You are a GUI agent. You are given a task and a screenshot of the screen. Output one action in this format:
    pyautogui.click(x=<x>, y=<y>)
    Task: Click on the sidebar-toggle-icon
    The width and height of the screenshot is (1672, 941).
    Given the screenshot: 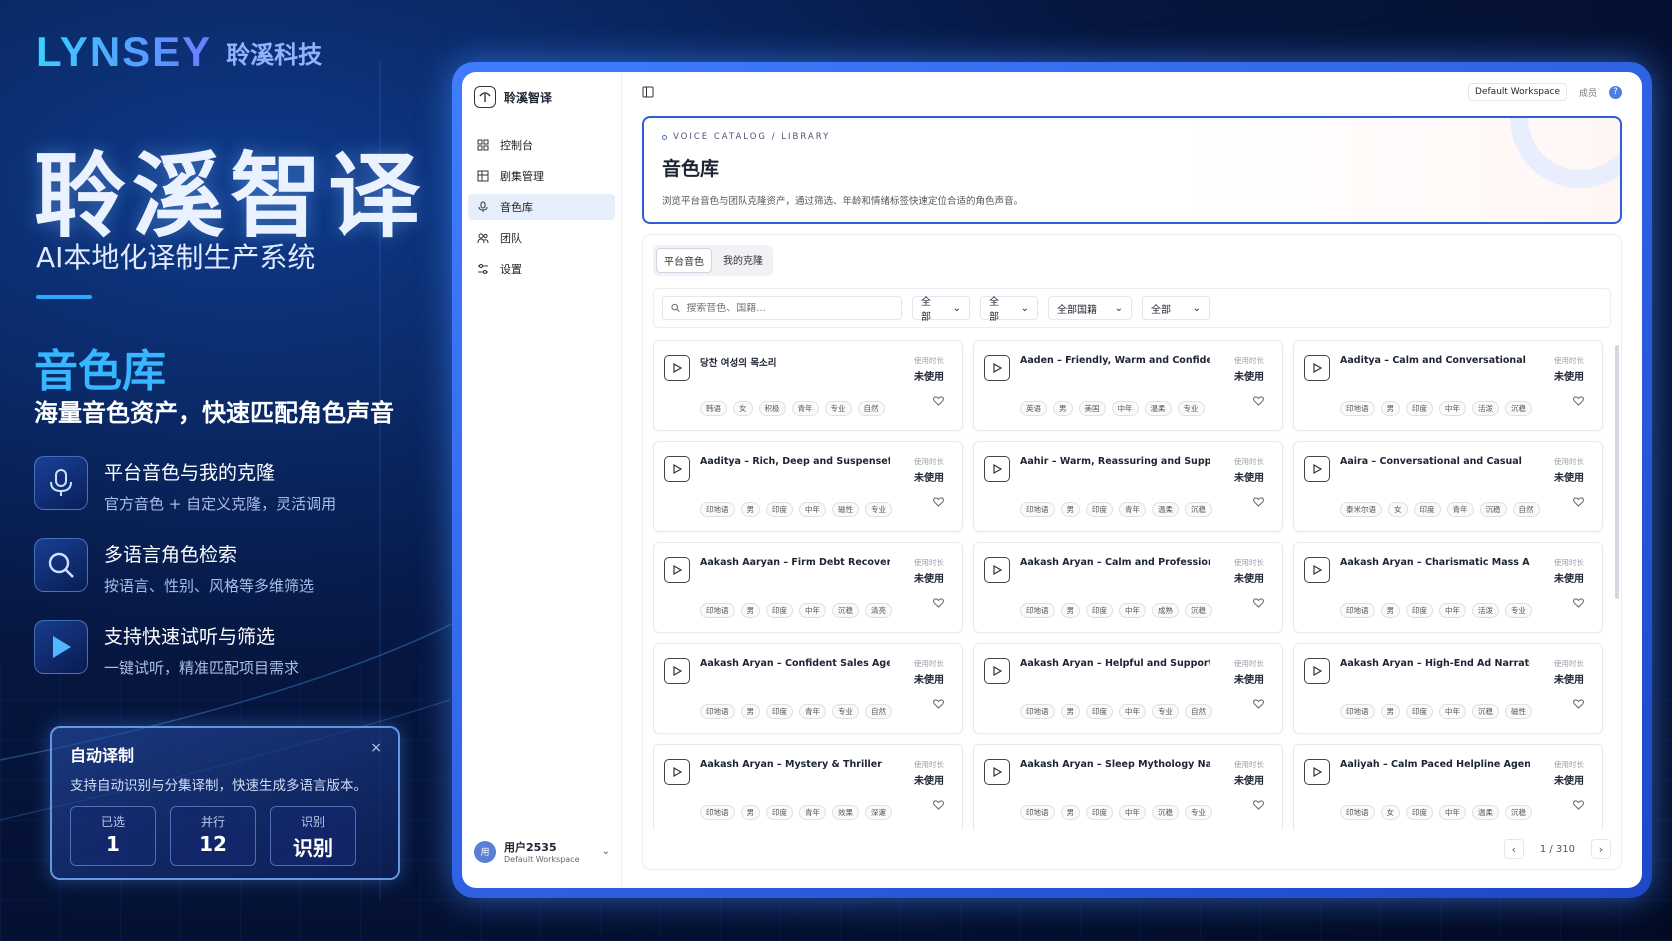 What is the action you would take?
    pyautogui.click(x=648, y=92)
    